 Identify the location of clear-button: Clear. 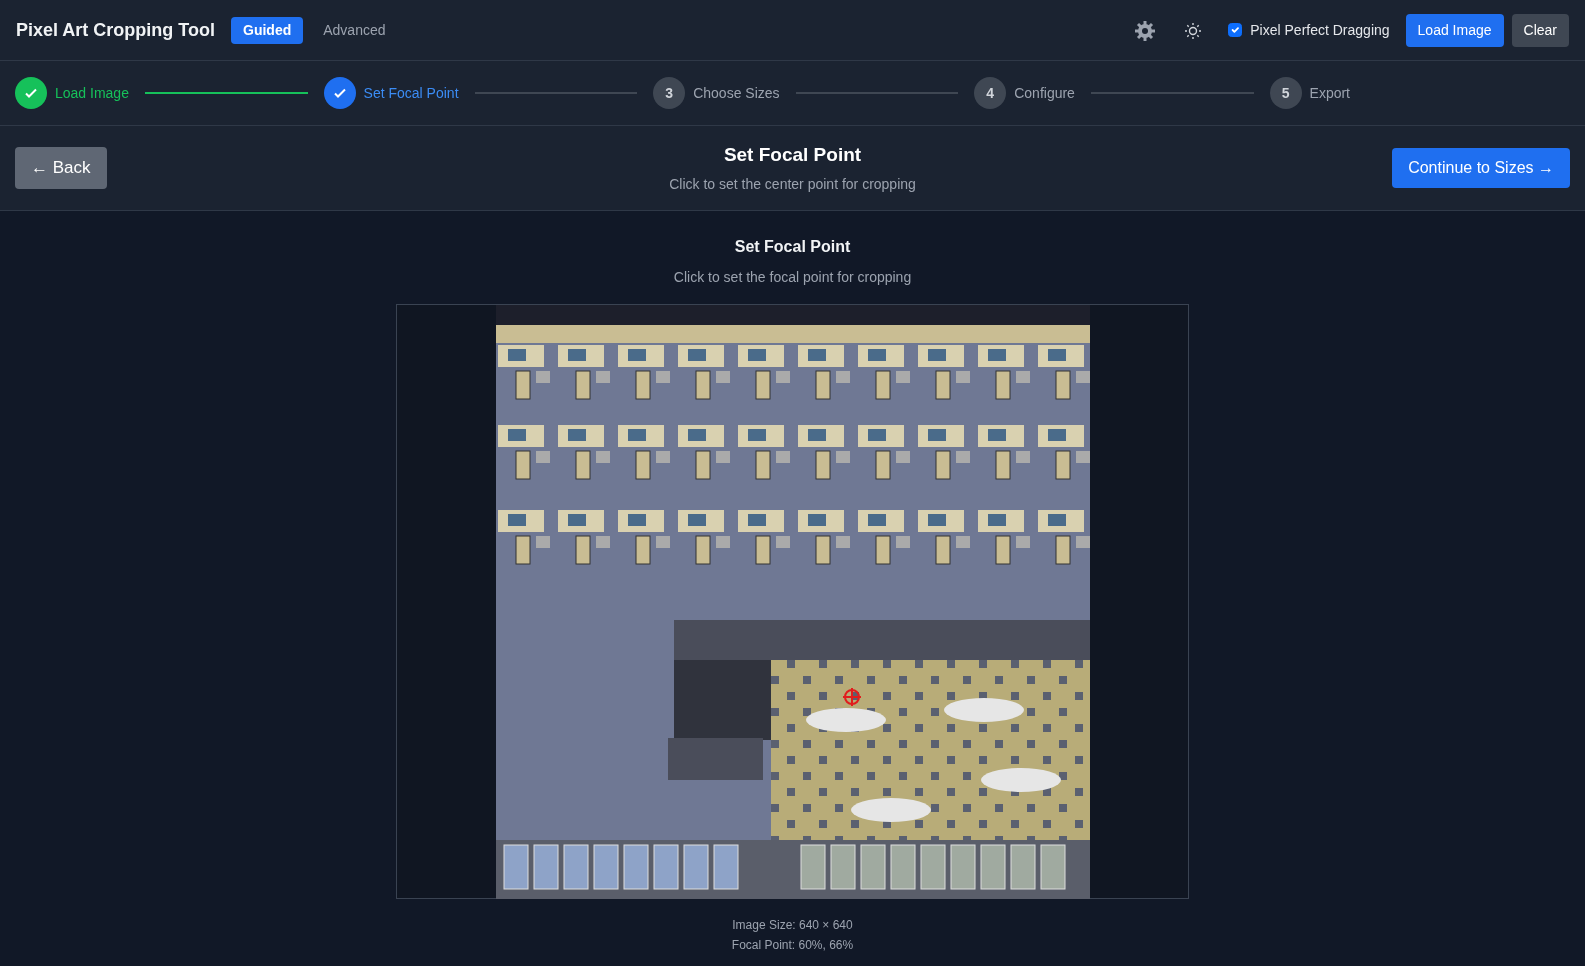
(1540, 30).